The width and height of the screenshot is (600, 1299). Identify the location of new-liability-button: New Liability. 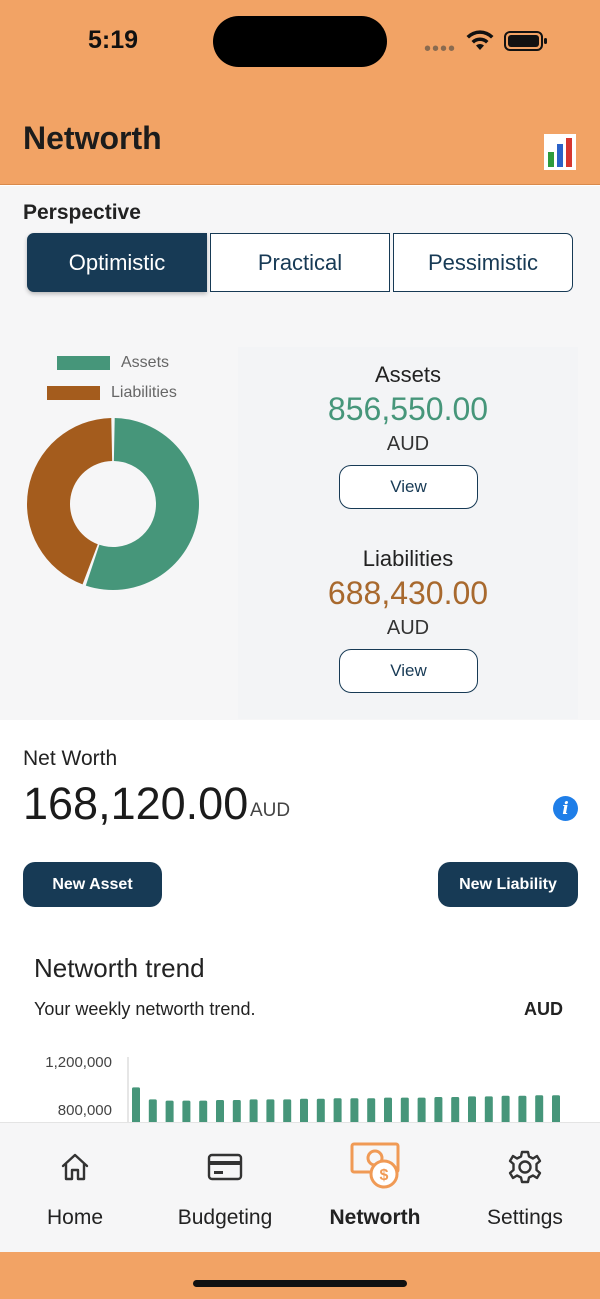
(508, 884).